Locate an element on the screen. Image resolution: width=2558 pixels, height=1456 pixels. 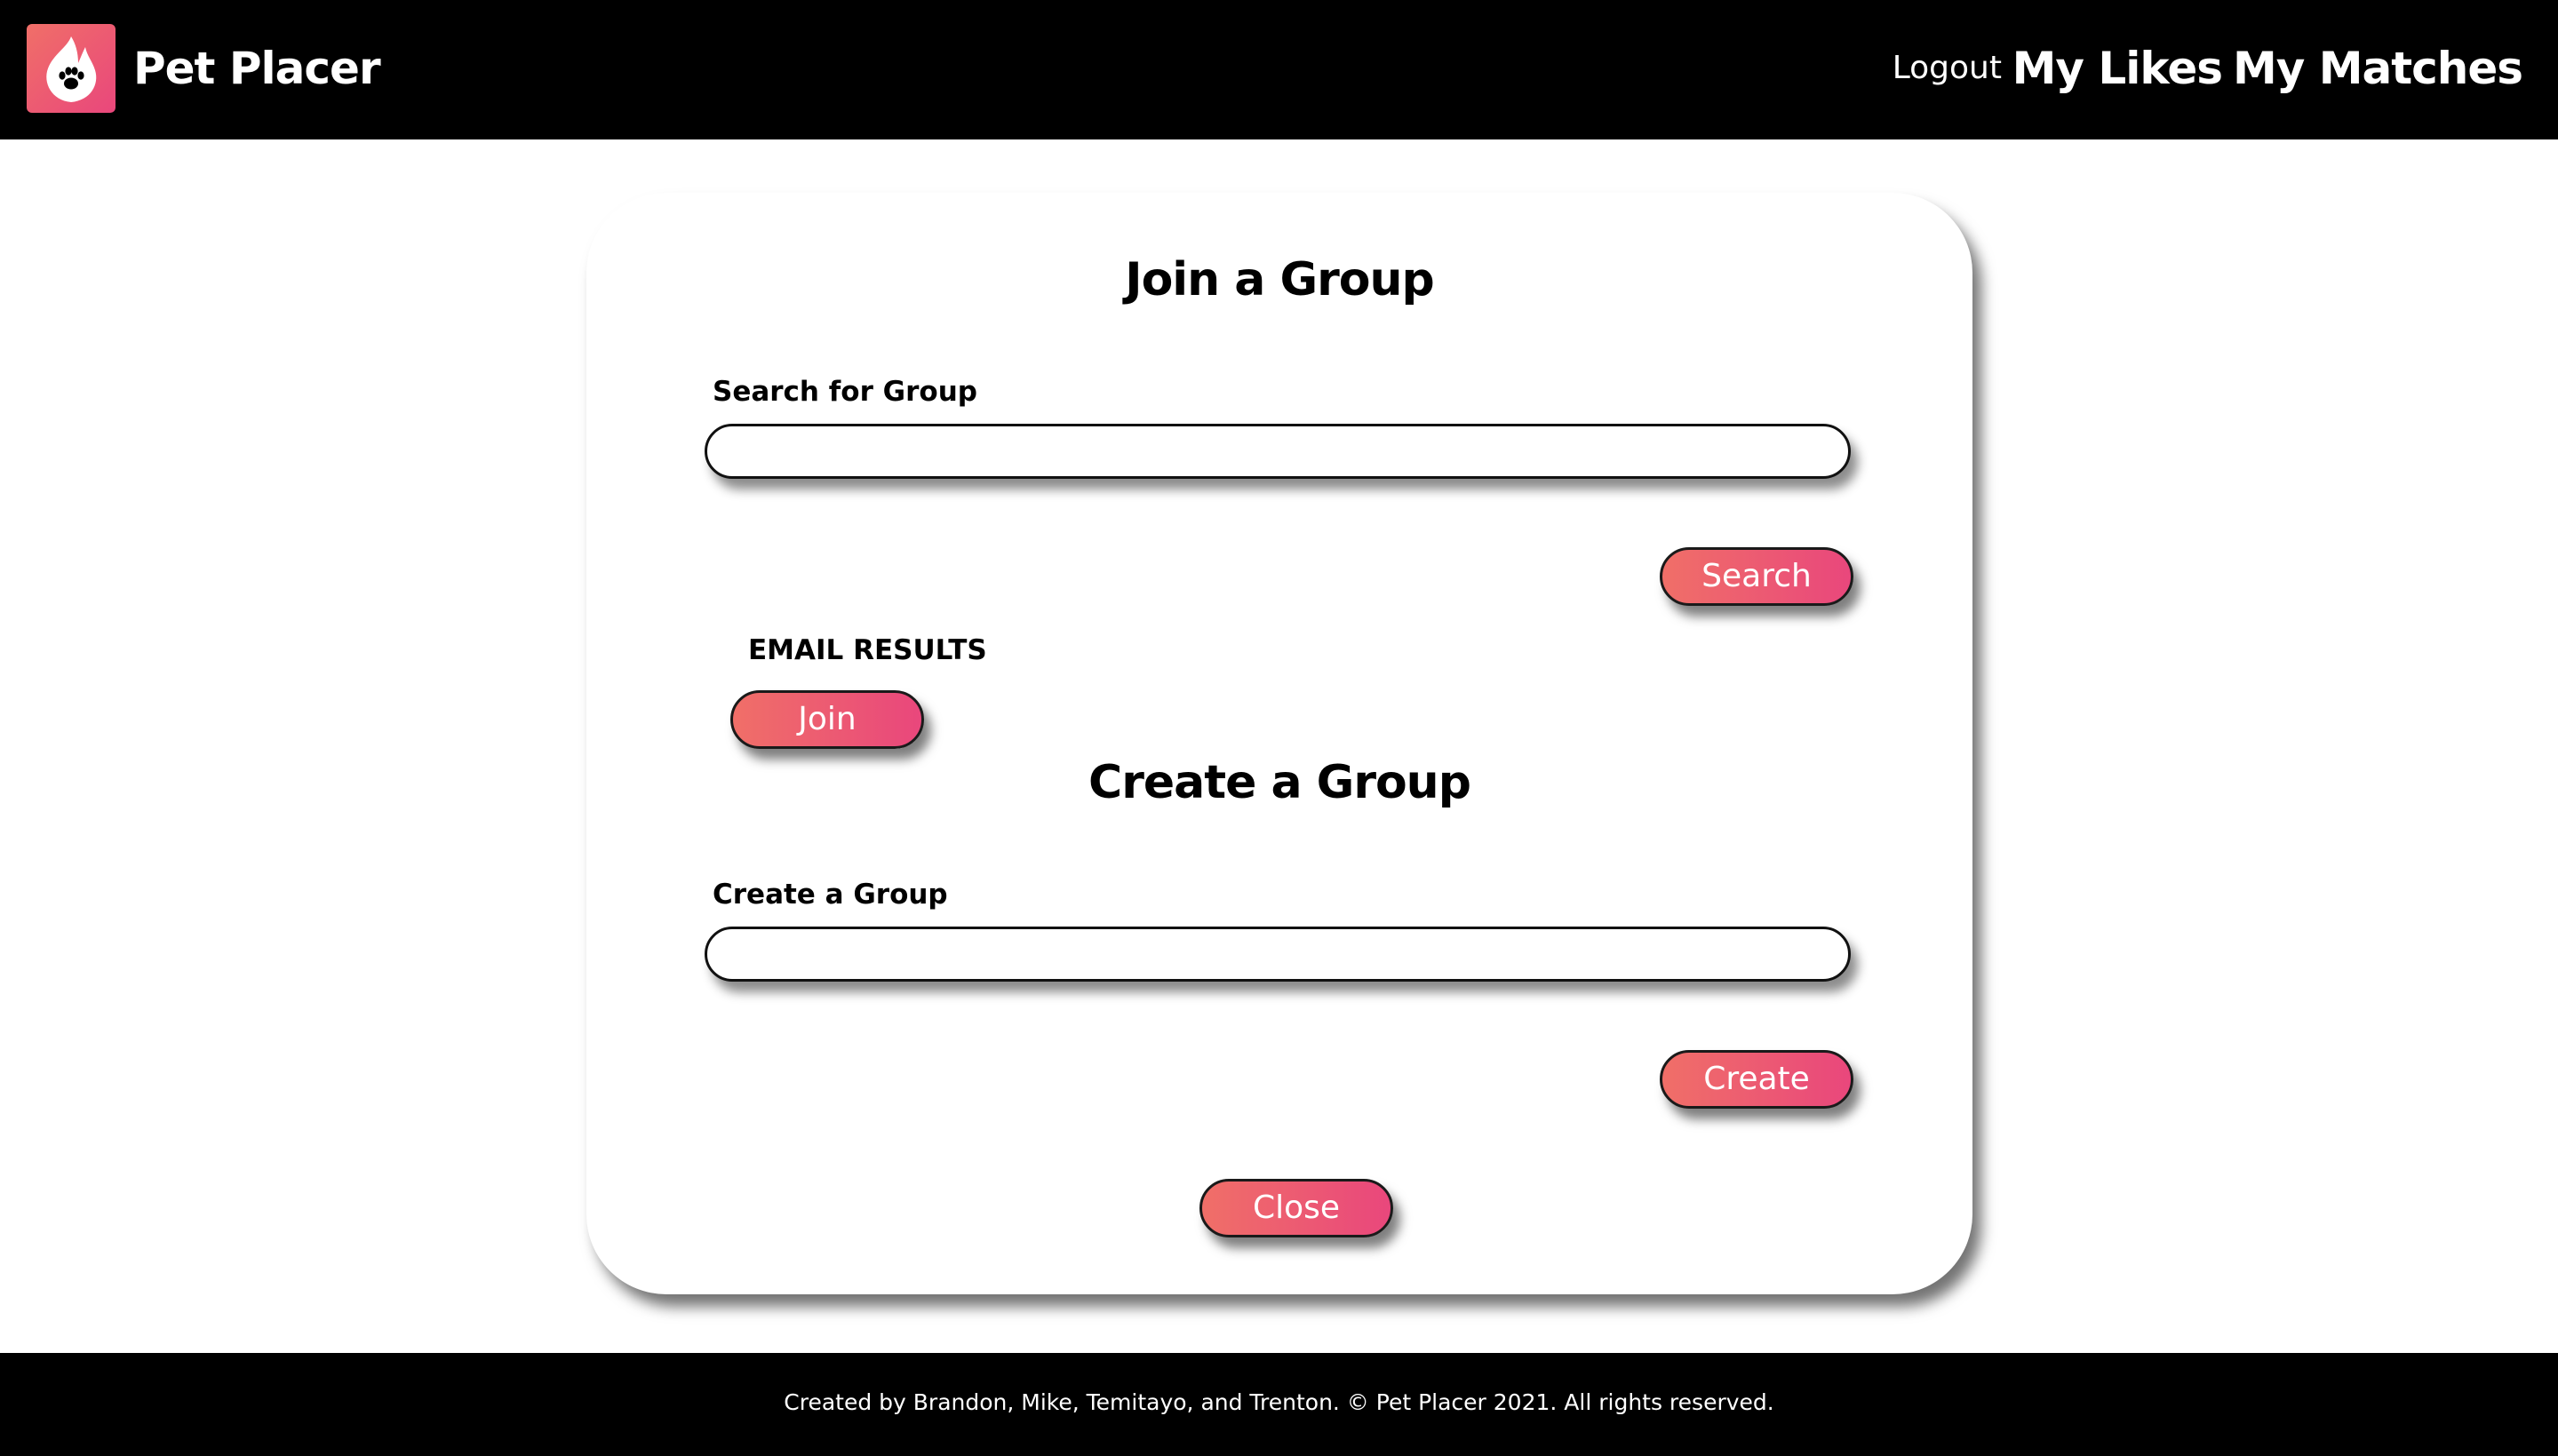
create-group-title: Create a Group is located at coordinates (1279, 782).